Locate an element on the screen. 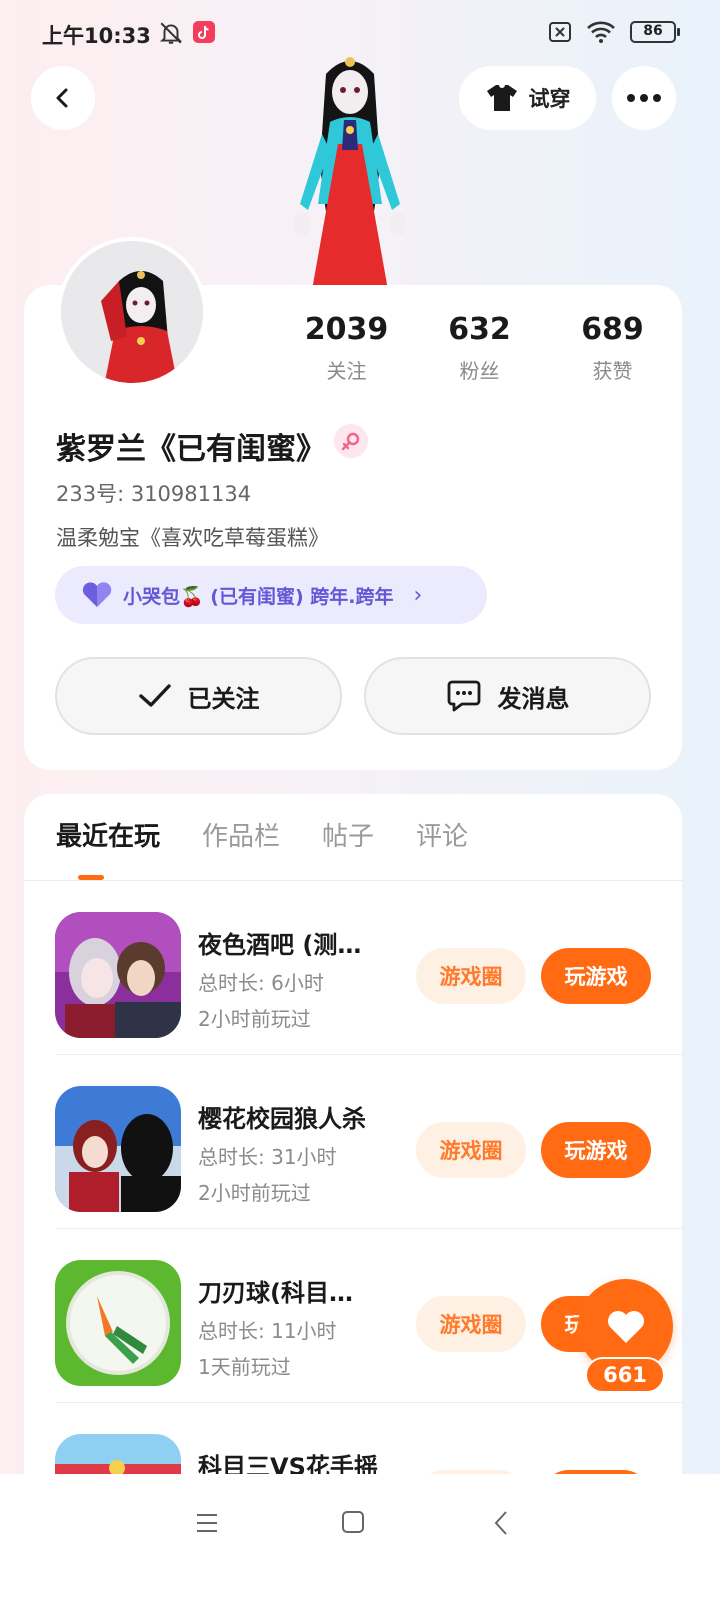 Image resolution: width=720 pixels, height=1600 pixels. nickname: 紫罗兰《已有闺蜜》 is located at coordinates (191, 449).